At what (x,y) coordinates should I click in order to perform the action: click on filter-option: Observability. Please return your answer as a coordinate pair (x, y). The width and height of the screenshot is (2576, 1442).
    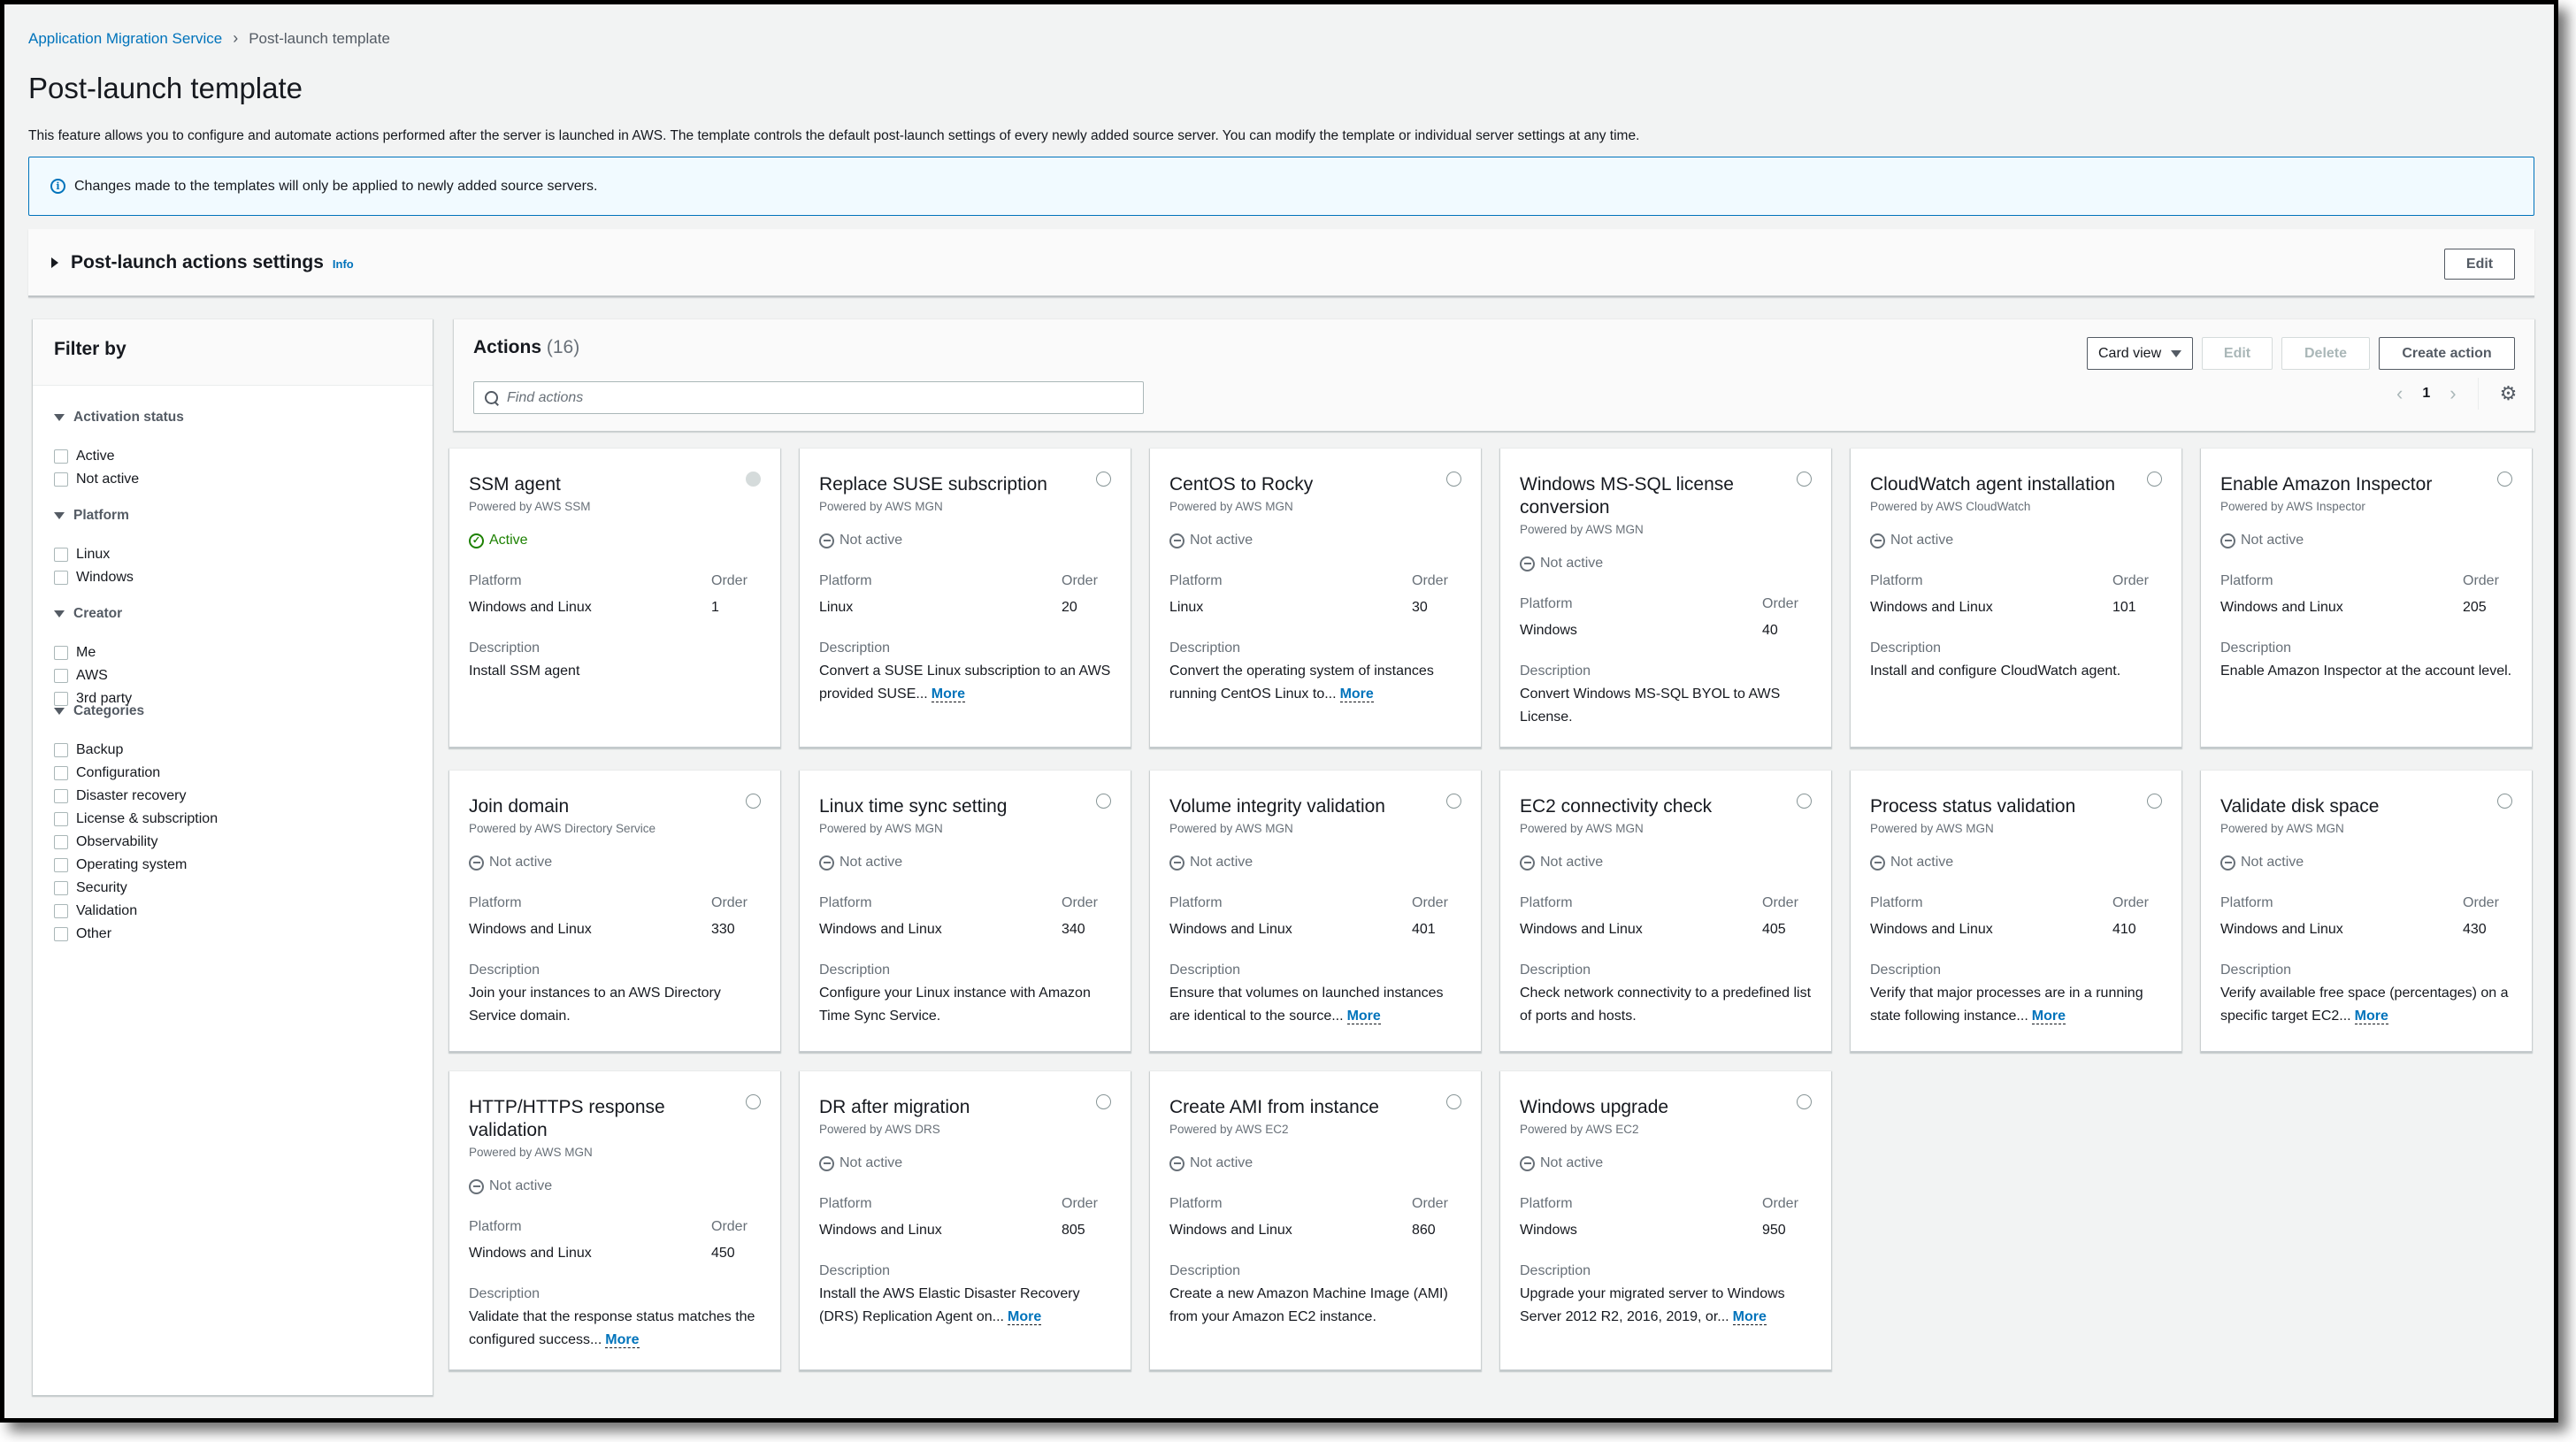
    Looking at the image, I should click on (136, 842).